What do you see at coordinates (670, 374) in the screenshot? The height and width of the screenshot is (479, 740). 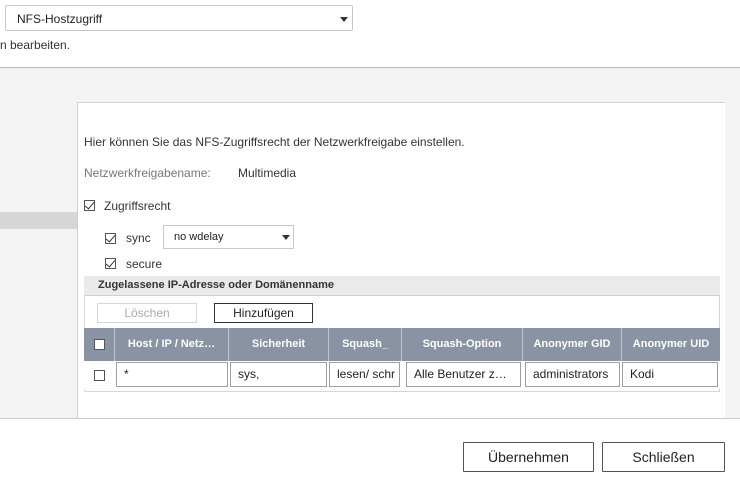 I see `anon-uid-field: Kodi` at bounding box center [670, 374].